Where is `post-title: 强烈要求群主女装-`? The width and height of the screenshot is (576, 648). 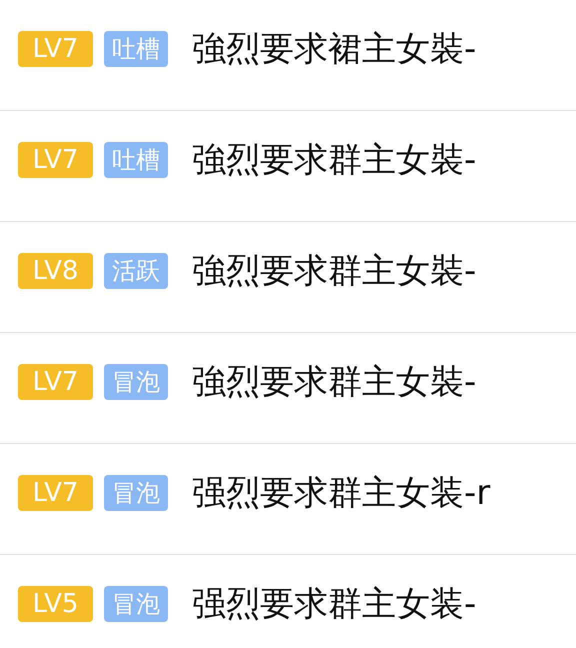 post-title: 强烈要求群主女装- is located at coordinates (334, 604).